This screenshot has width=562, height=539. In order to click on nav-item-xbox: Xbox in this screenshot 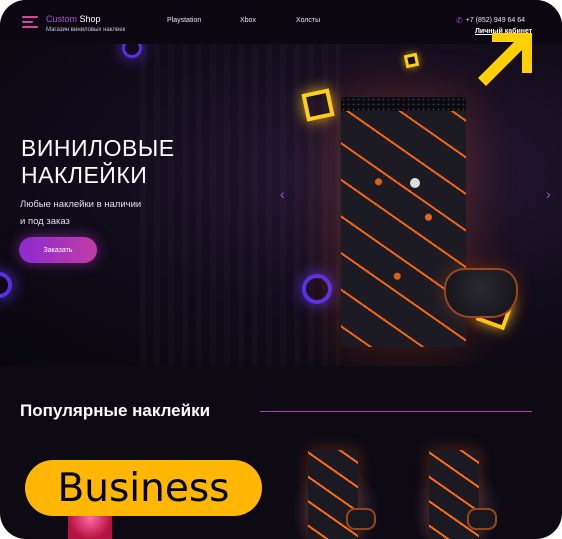, I will do `click(248, 20)`.